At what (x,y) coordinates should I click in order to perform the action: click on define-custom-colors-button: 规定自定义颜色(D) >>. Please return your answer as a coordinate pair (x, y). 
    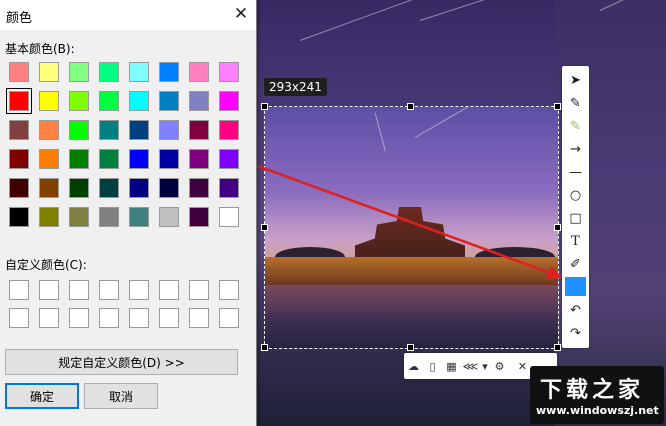
    Looking at the image, I should click on (121, 362).